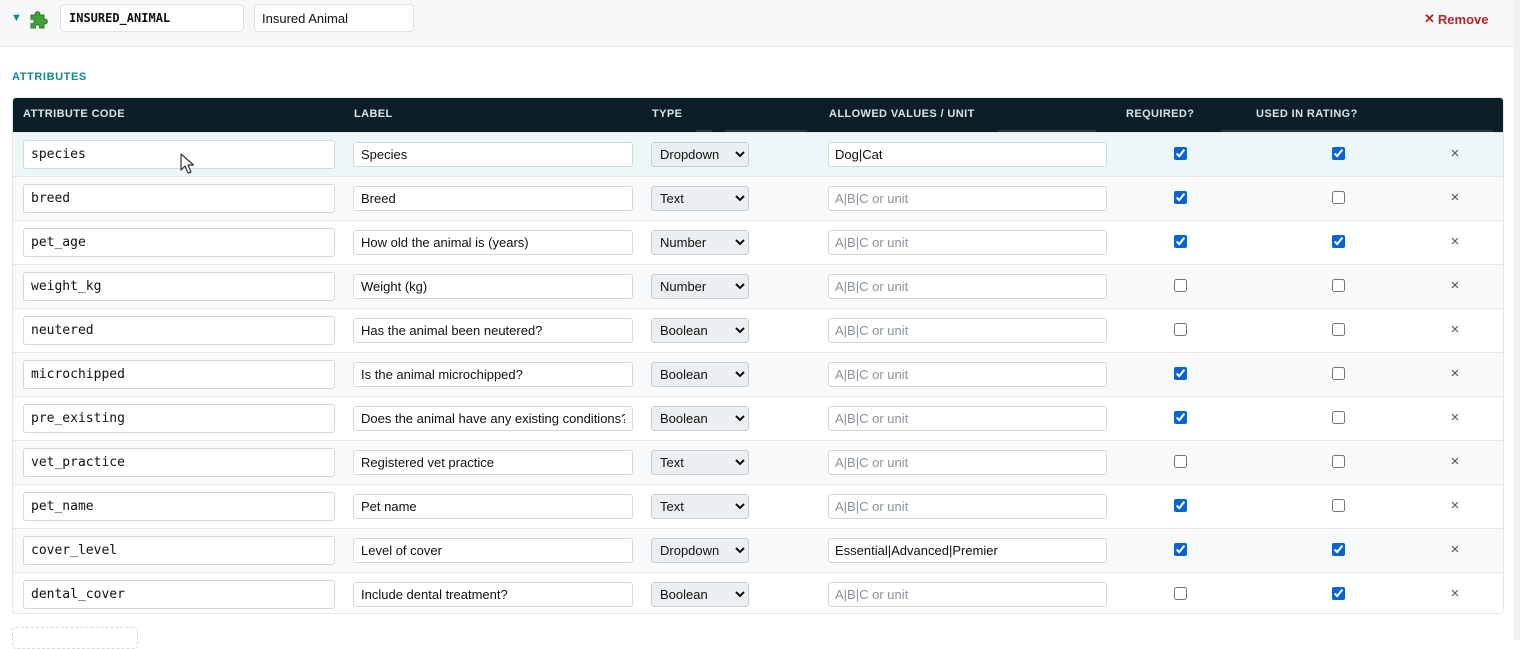 The width and height of the screenshot is (1520, 649). What do you see at coordinates (1517, 320) in the screenshot?
I see `page-scrollbar` at bounding box center [1517, 320].